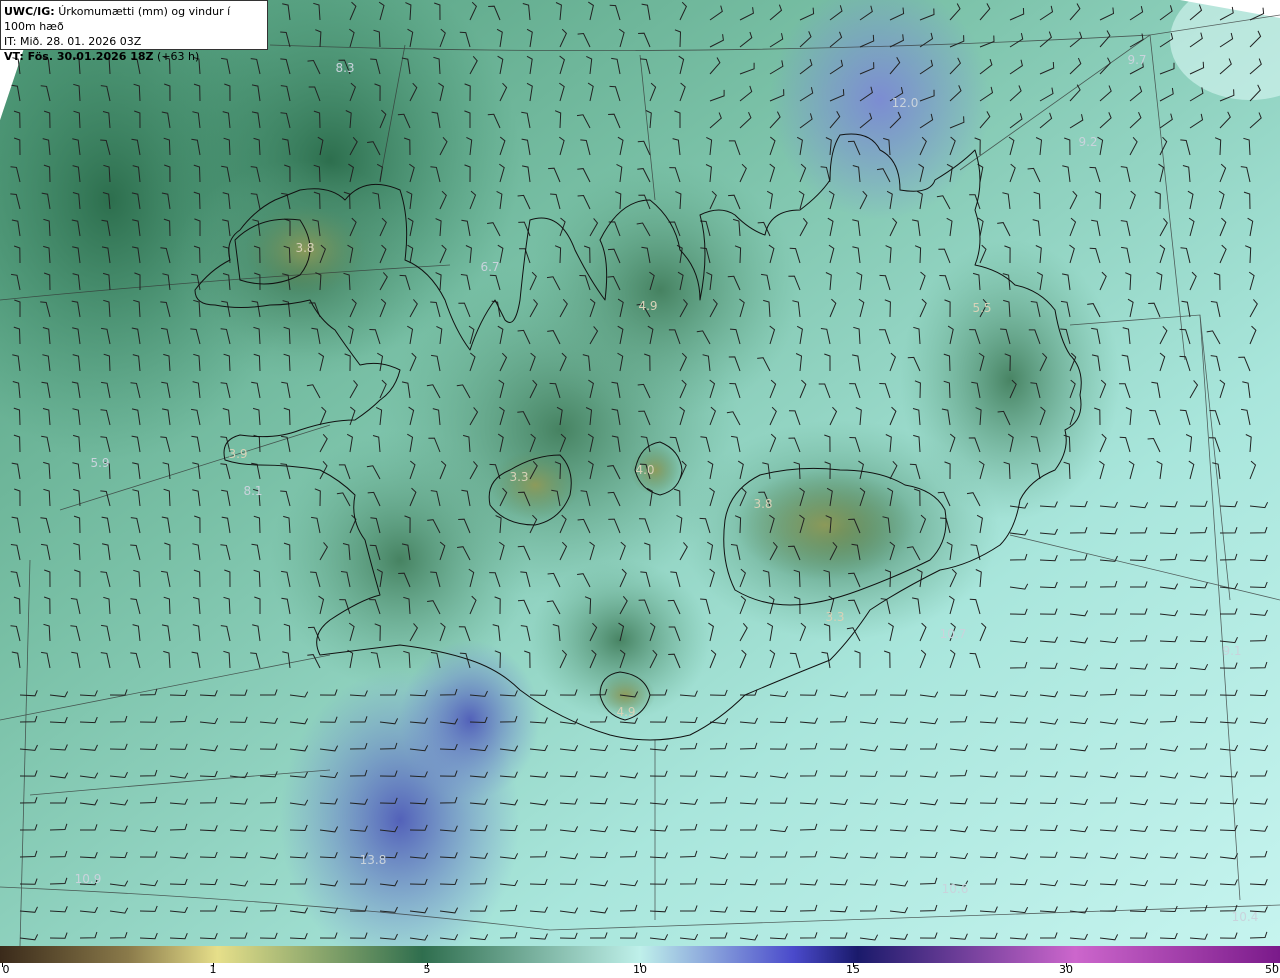  I want to click on precip-value-se-sea: 10.7, so click(953, 634).